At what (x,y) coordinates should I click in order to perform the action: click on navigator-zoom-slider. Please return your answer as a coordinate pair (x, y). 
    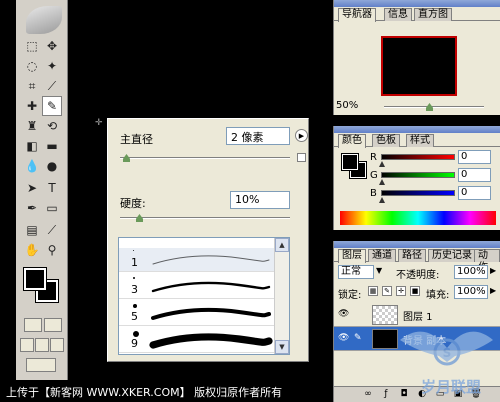
    Looking at the image, I should click on (434, 107).